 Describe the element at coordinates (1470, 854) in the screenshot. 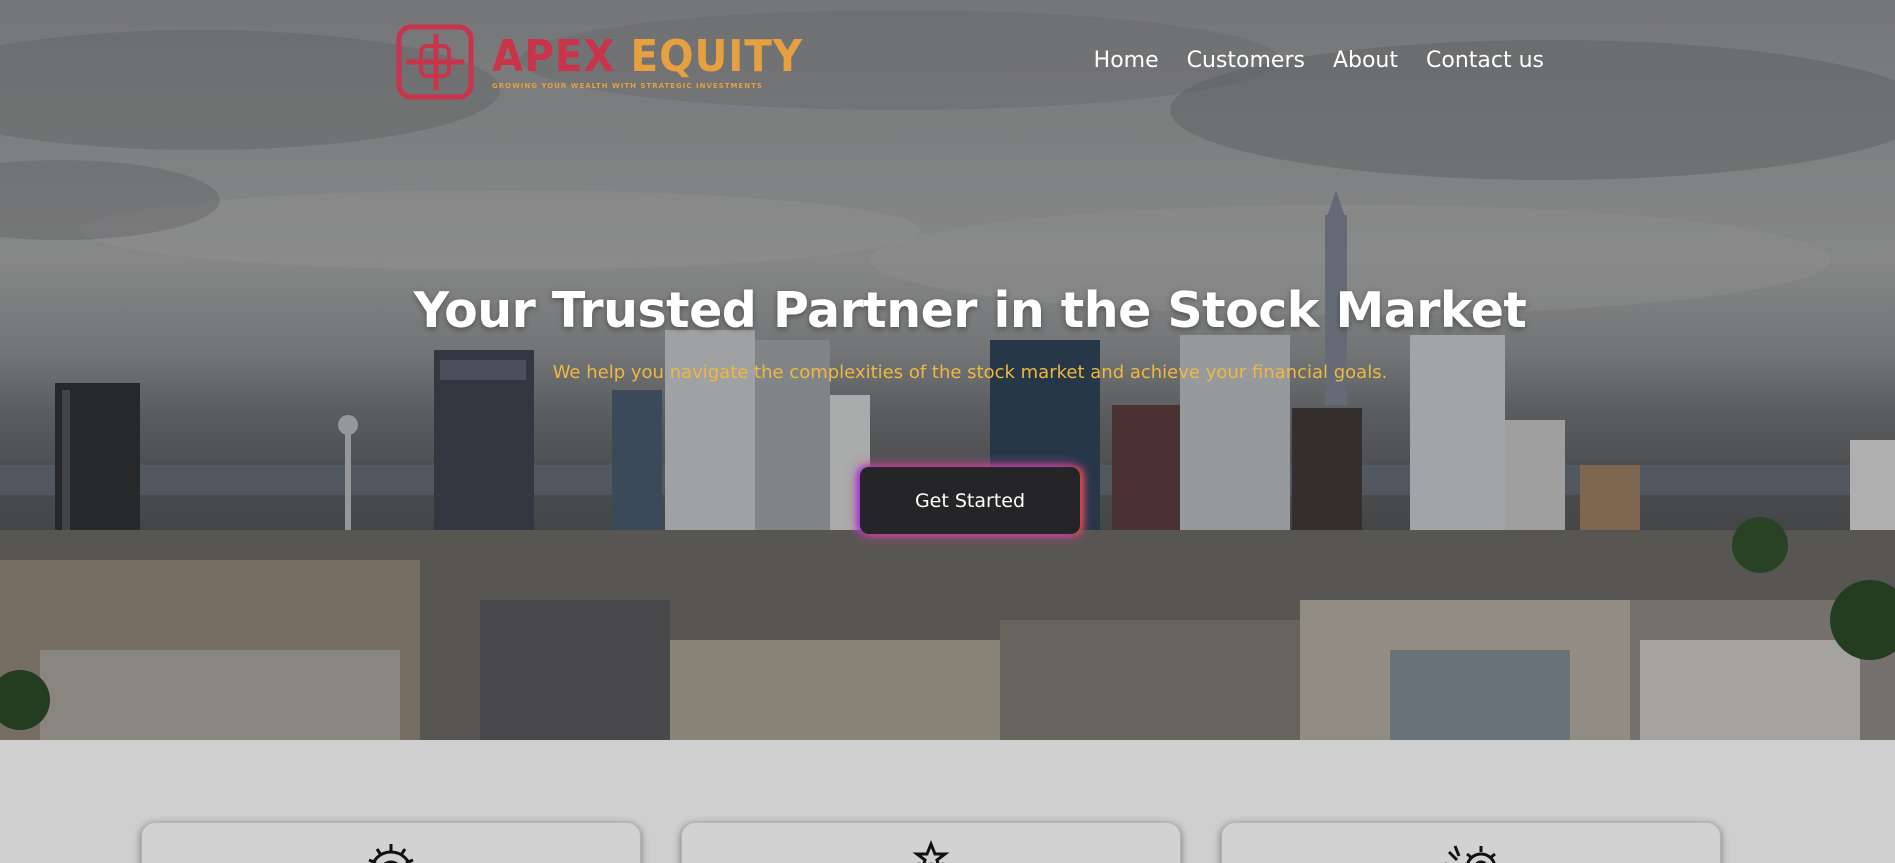

I see `gears-icon` at that location.